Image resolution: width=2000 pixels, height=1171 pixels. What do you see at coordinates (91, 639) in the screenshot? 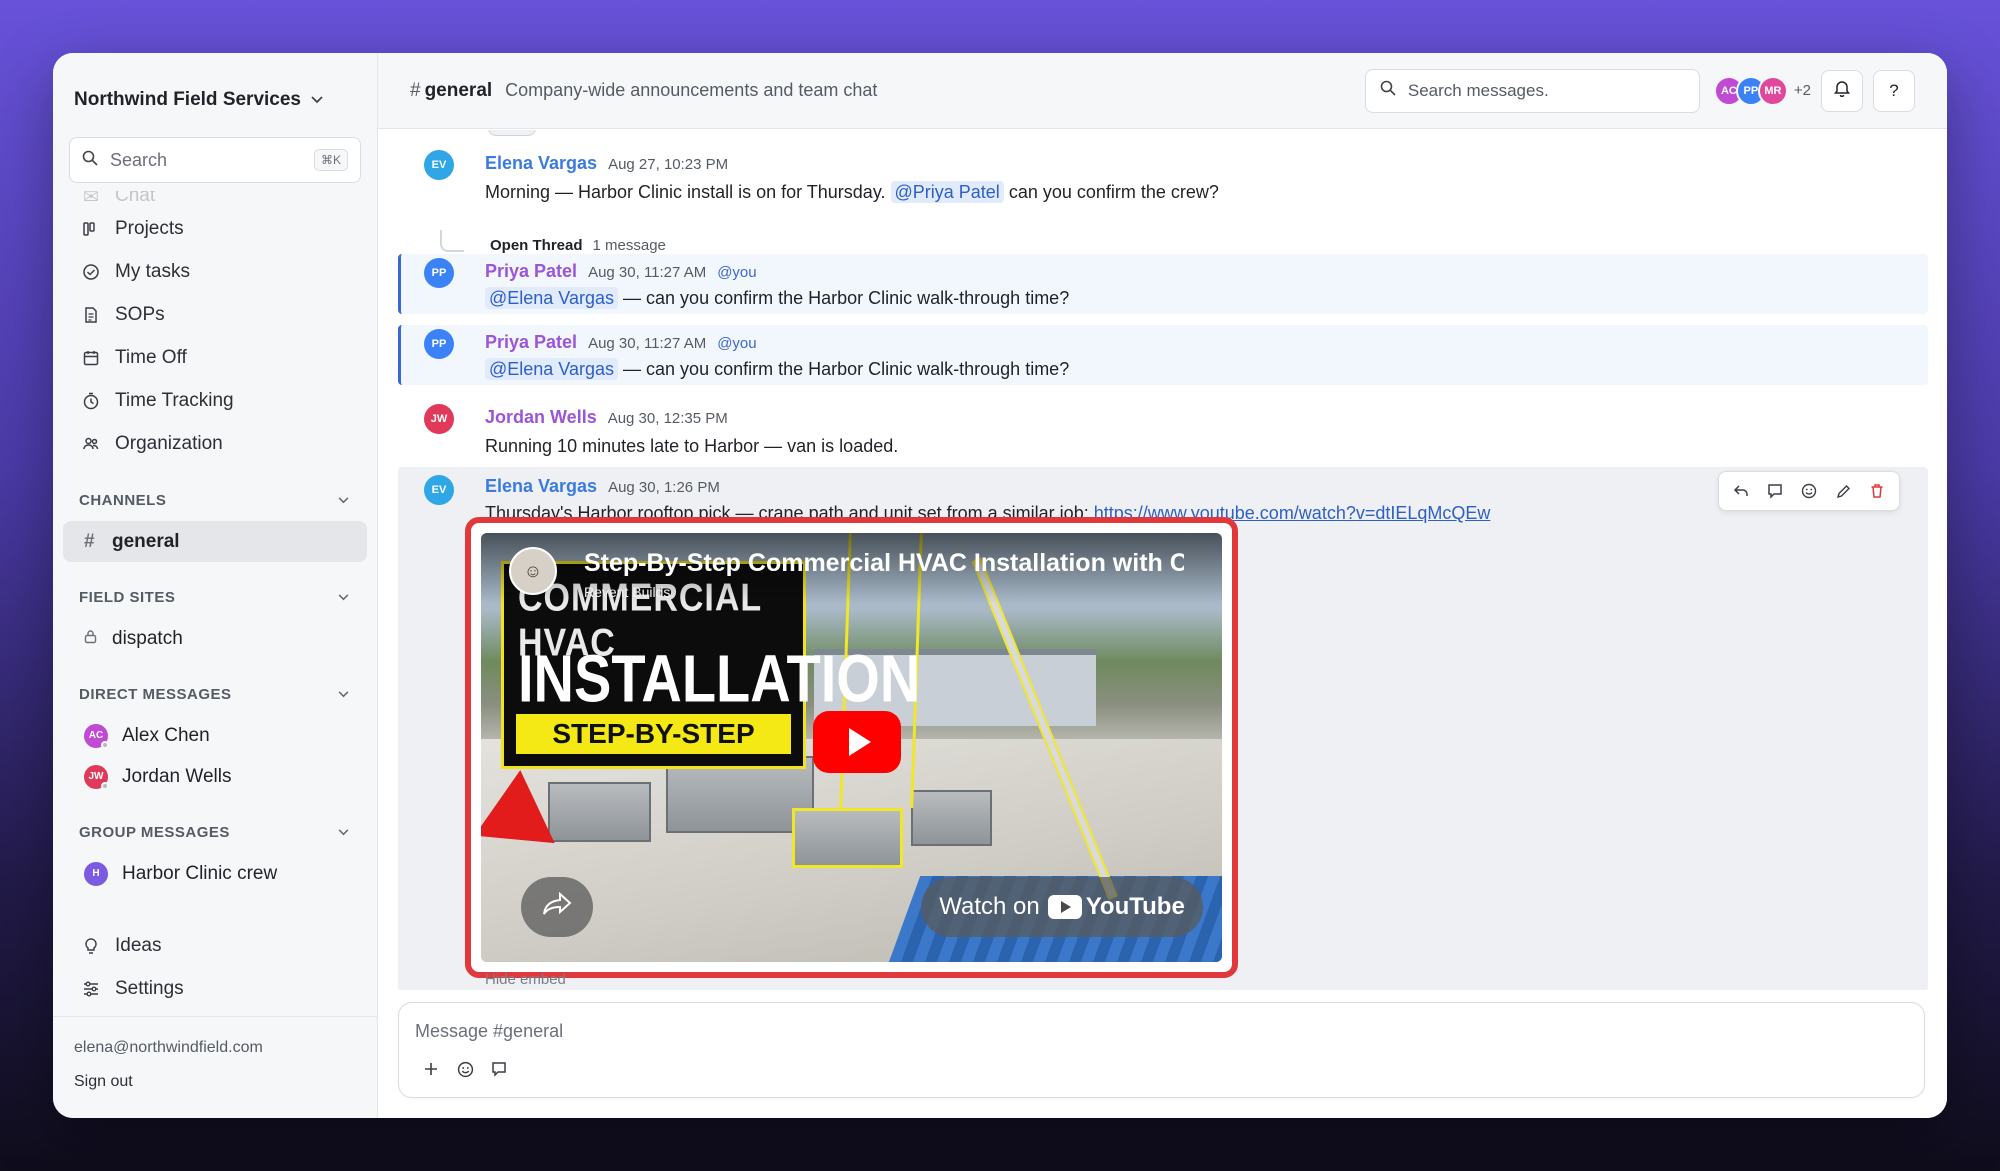
I see `lock-icon` at bounding box center [91, 639].